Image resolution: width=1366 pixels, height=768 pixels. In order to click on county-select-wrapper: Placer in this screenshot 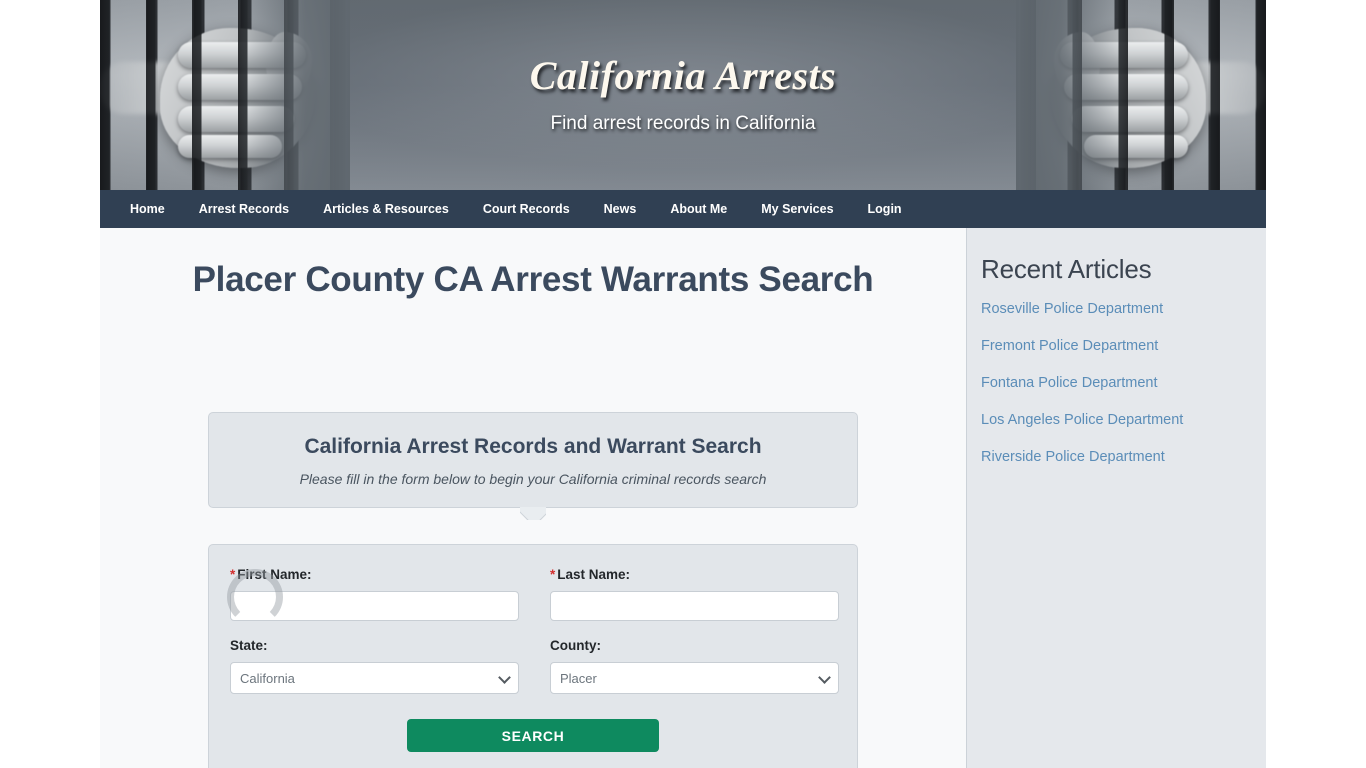, I will do `click(694, 678)`.